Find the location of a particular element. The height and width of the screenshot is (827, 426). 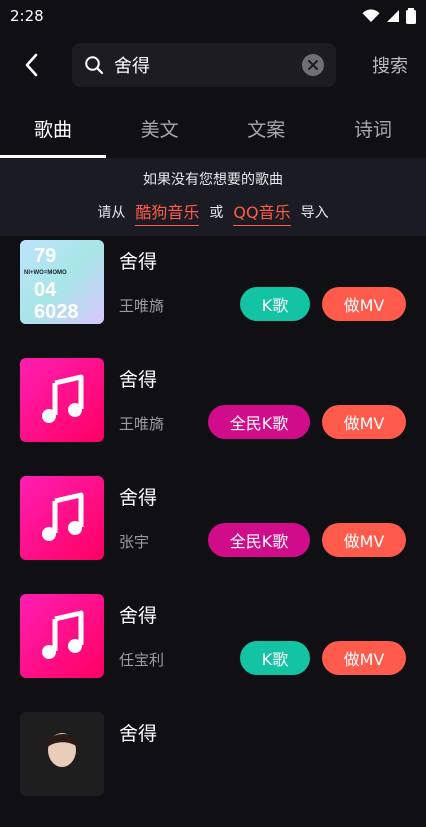

tab-articles: 美文 is located at coordinates (160, 128).